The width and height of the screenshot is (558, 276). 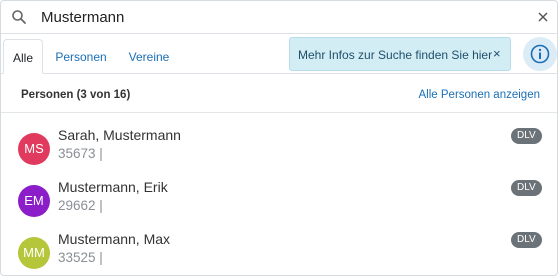 What do you see at coordinates (80, 257) in the screenshot?
I see `result-id: 33525 |` at bounding box center [80, 257].